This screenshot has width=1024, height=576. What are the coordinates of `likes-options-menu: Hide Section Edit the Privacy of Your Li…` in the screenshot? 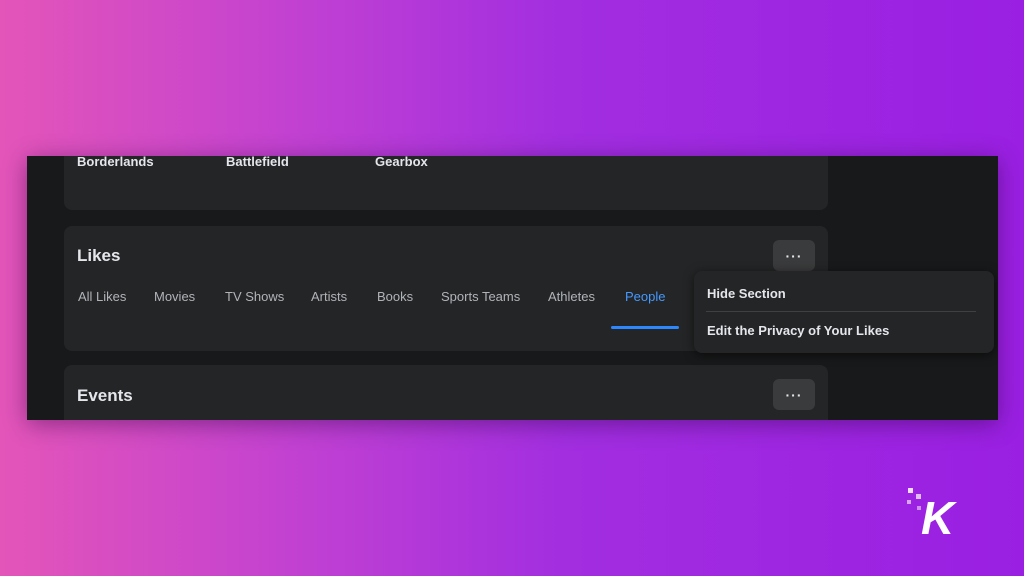 It's located at (844, 312).